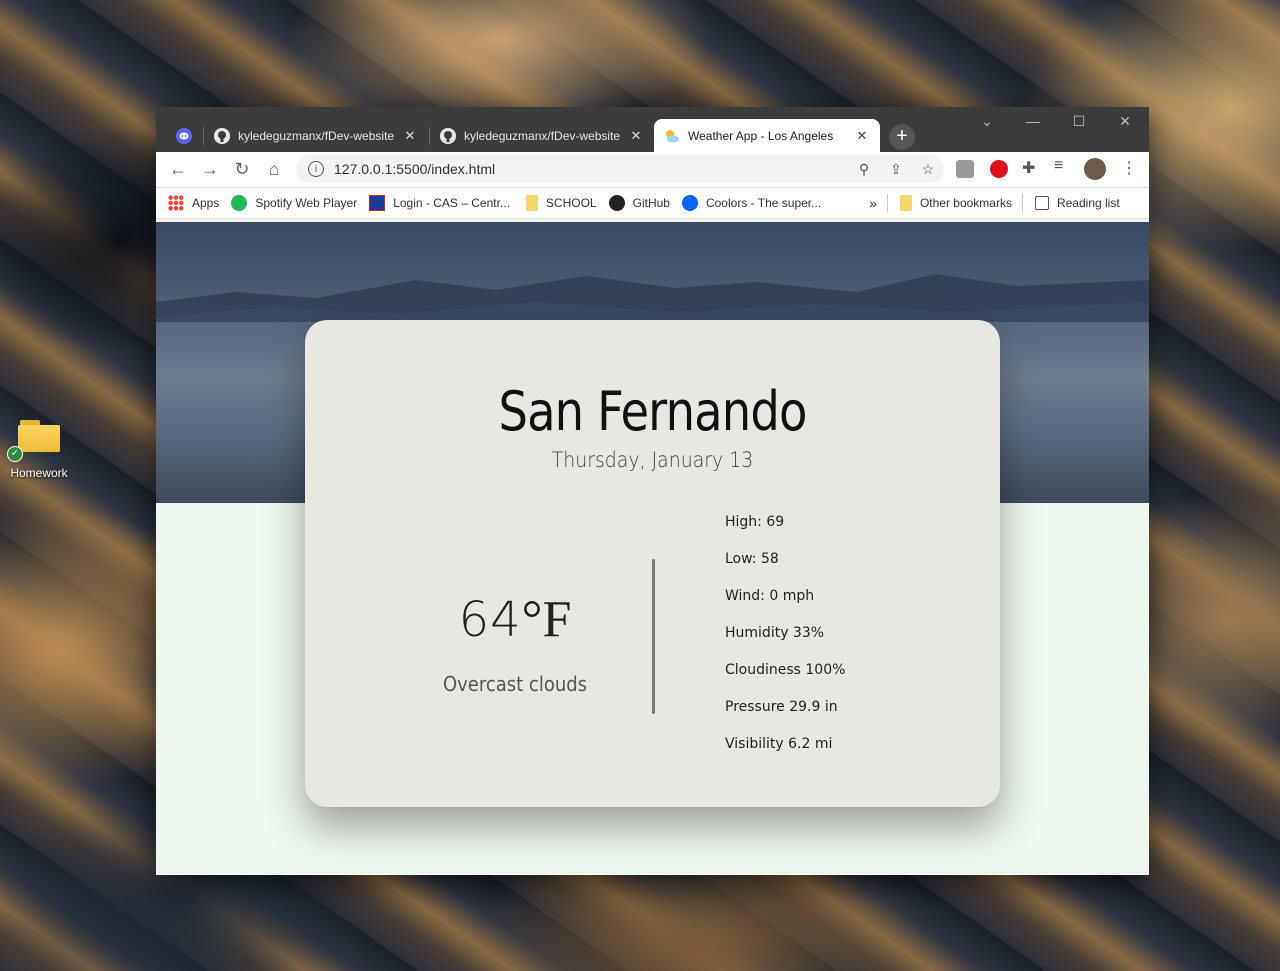 The width and height of the screenshot is (1280, 971). What do you see at coordinates (652, 460) in the screenshot?
I see `current-date: Thursday, January 13` at bounding box center [652, 460].